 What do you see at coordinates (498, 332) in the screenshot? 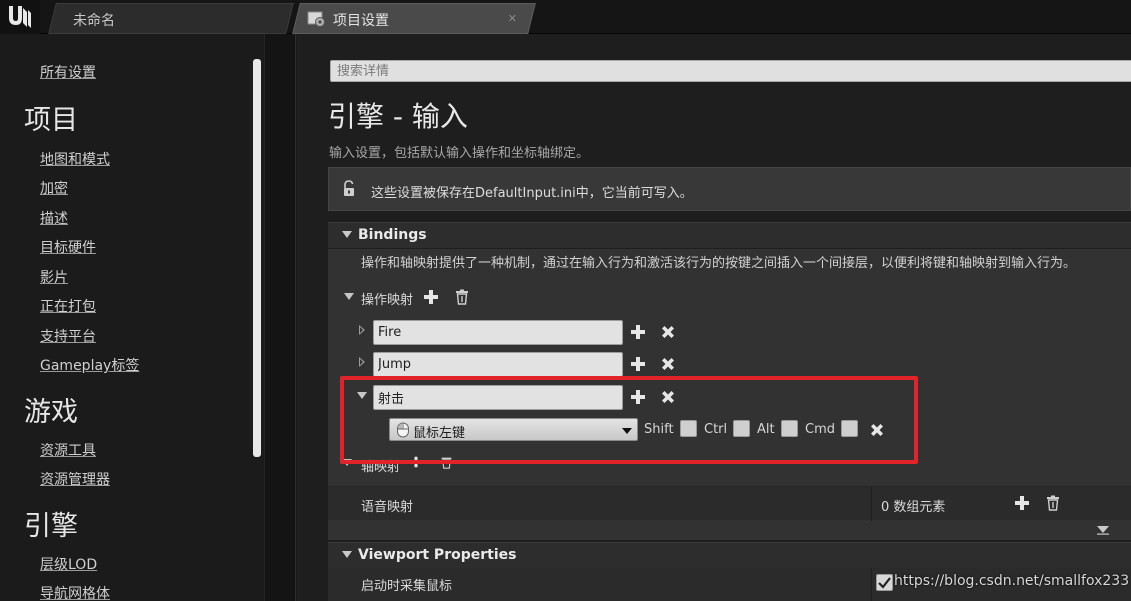
I see `action-name-input-fire` at bounding box center [498, 332].